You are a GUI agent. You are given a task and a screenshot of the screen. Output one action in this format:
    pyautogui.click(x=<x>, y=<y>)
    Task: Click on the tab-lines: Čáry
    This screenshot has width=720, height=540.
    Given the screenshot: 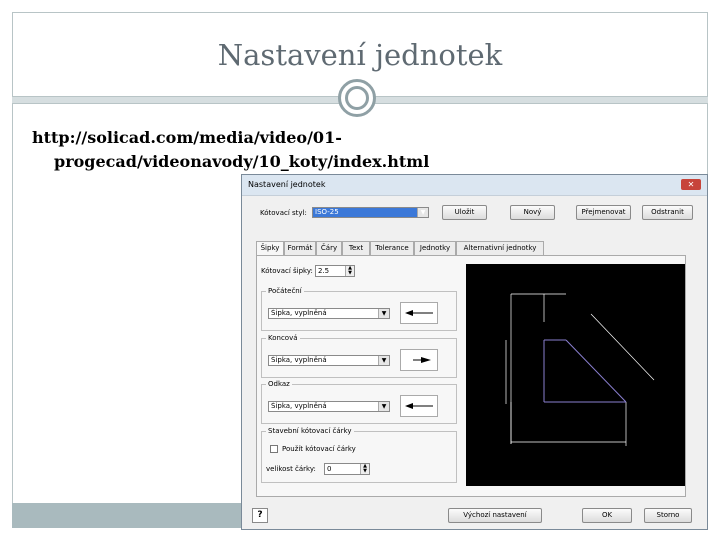 What is the action you would take?
    pyautogui.click(x=329, y=248)
    